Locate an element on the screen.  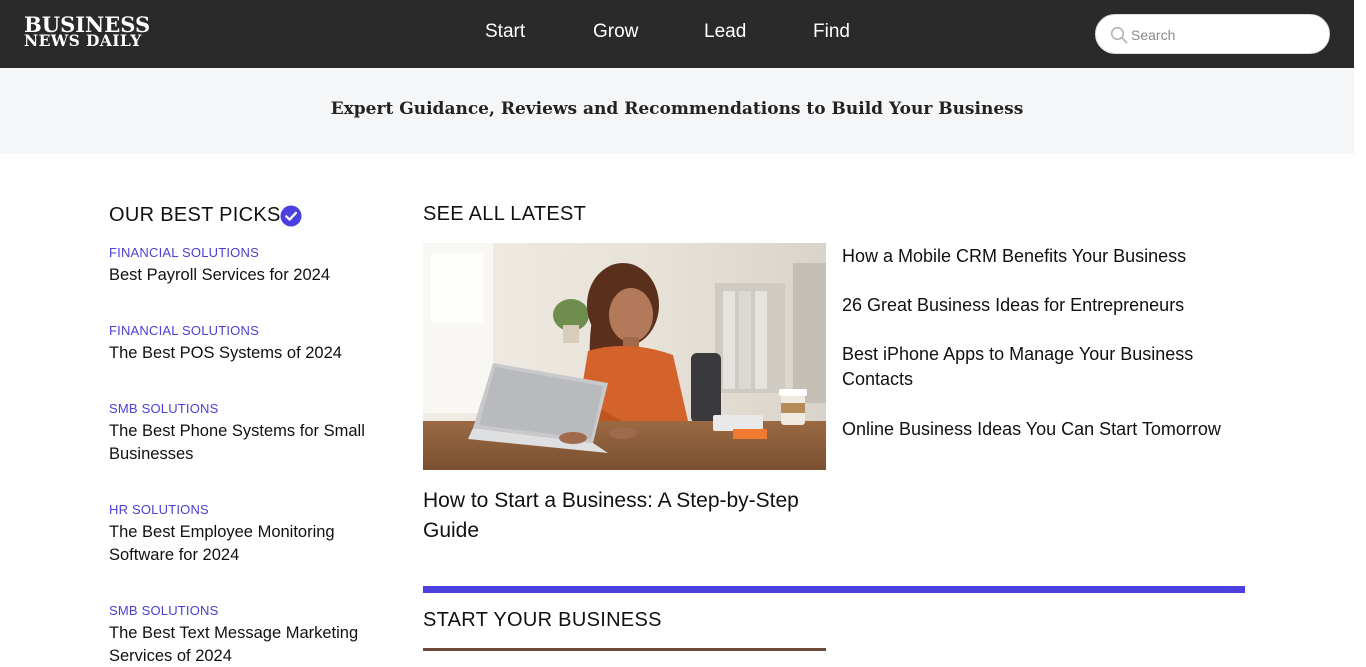
site-header: BUSINESS NEWS DAILY Start Grow Lead Find is located at coordinates (677, 34).